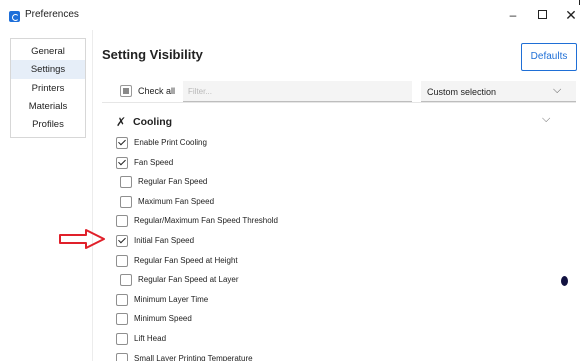  I want to click on setting-row: Regular Fan Speed, so click(330, 182).